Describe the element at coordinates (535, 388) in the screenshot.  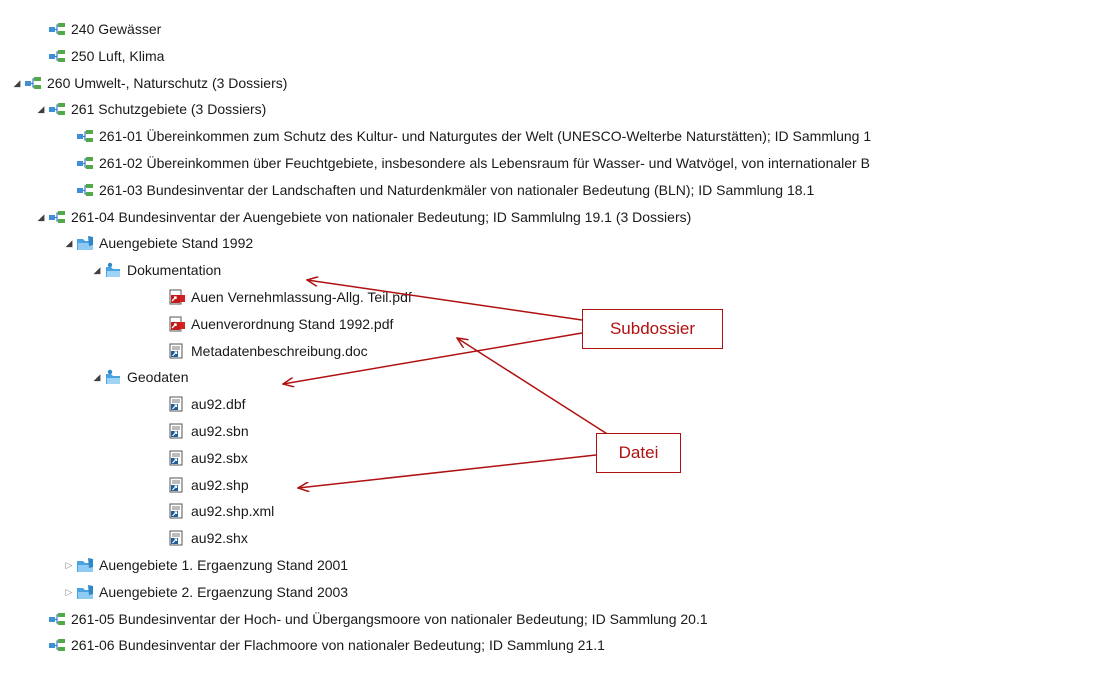
I see `arrow-datei-to-pdf` at that location.